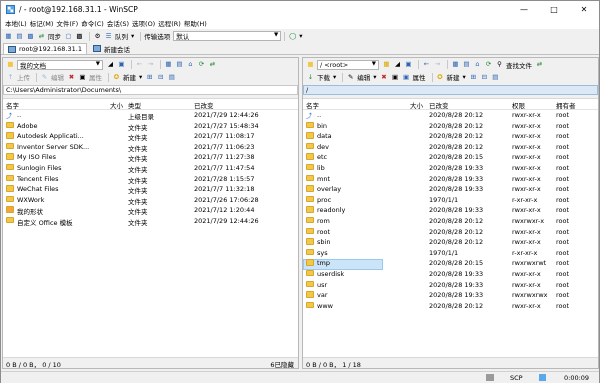 Image resolution: width=600 pixels, height=383 pixels. What do you see at coordinates (348, 64) in the screenshot?
I see `remote-dir-select: / <root> ▼` at bounding box center [348, 64].